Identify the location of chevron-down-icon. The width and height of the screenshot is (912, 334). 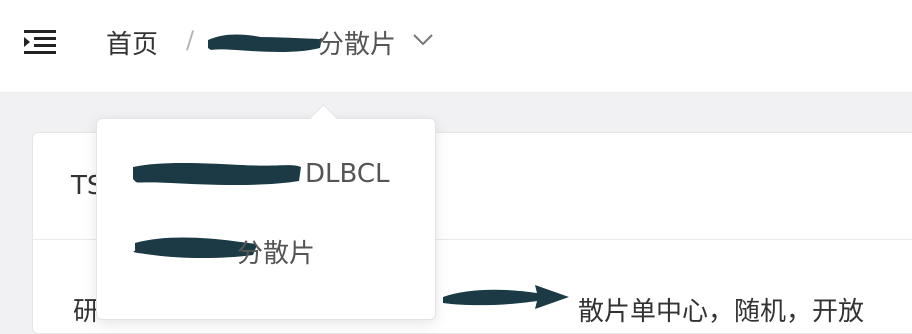
(423, 40).